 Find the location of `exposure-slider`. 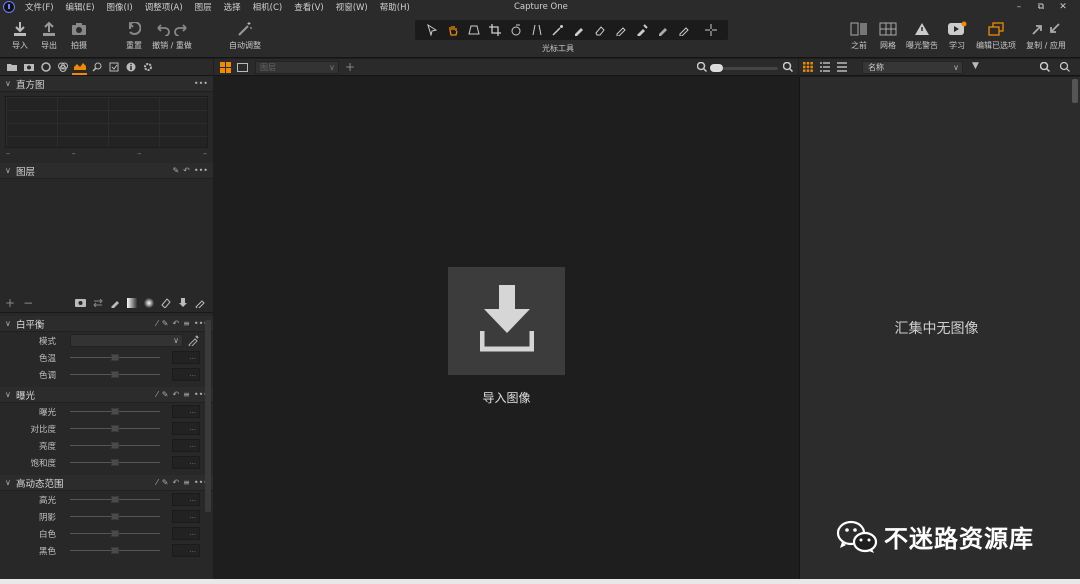

exposure-slider is located at coordinates (115, 411).